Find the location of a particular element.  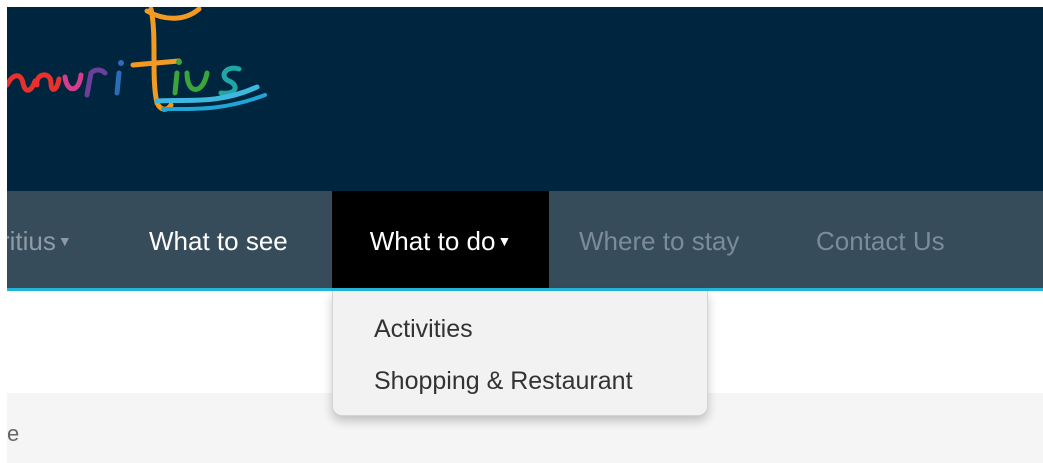

nav-item-what-to-see: What to see is located at coordinates (218, 239).